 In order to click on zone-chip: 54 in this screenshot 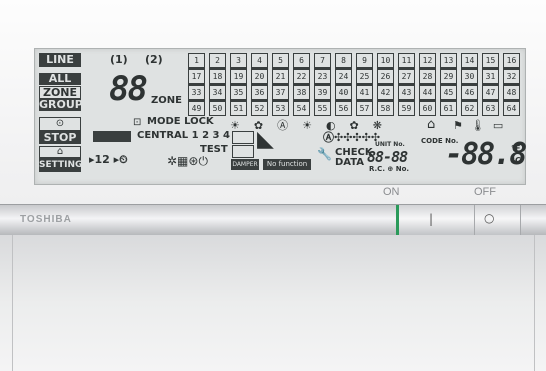, I will do `click(301, 108)`.